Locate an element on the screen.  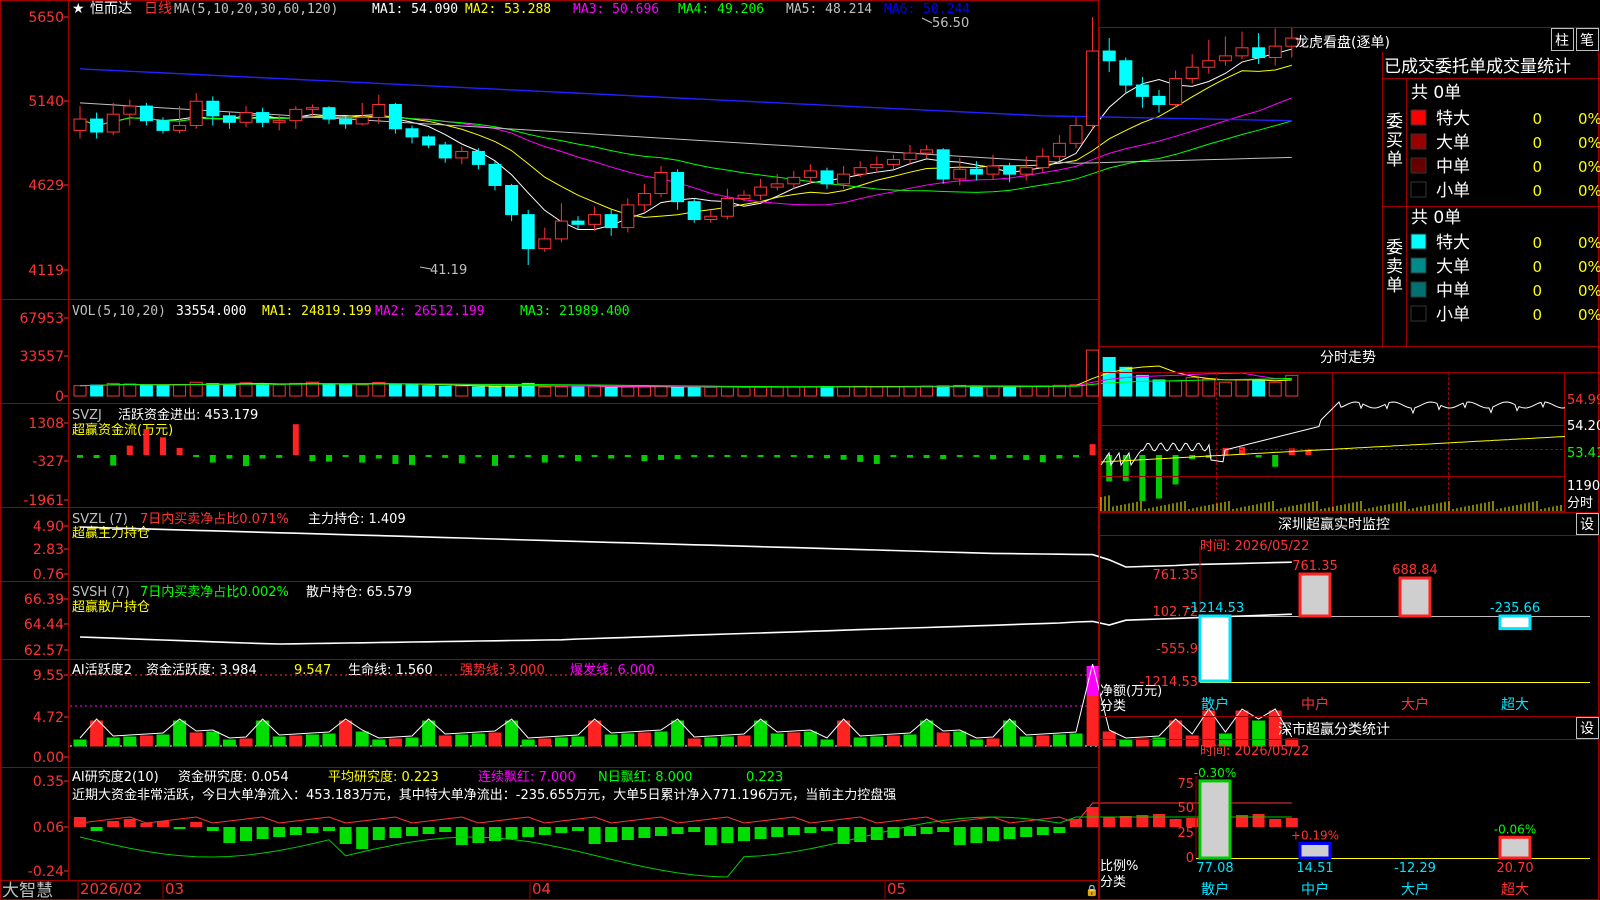
tab-bar-label: 柱 is located at coordinates (1562, 41).